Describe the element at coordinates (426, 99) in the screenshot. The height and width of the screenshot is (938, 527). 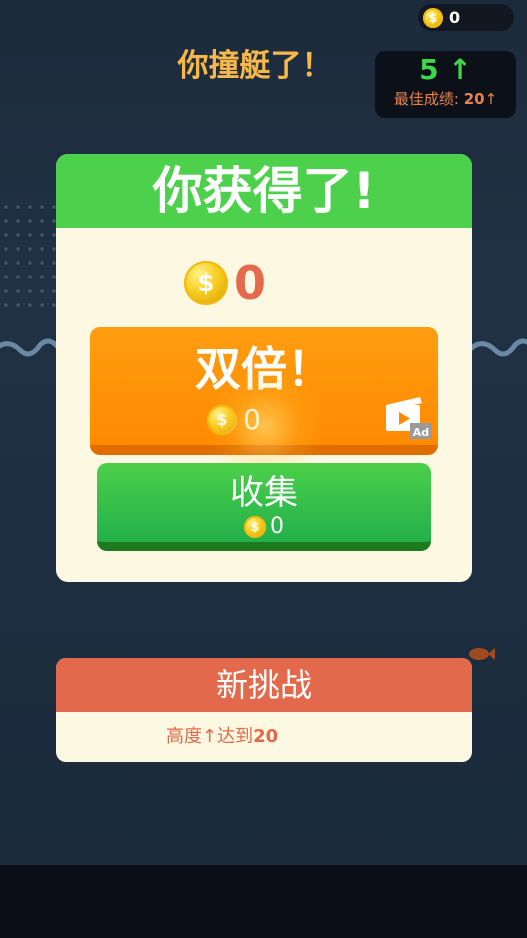
I see `best-score-label: 最佳成绩:` at that location.